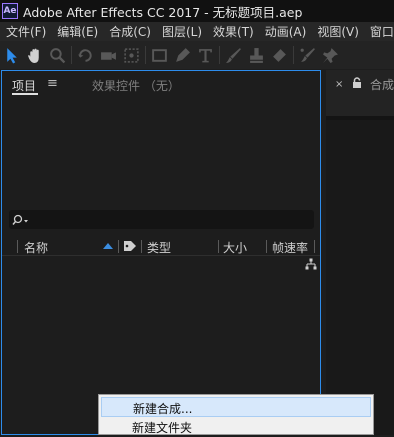  What do you see at coordinates (173, 219) in the screenshot?
I see `search-input` at bounding box center [173, 219].